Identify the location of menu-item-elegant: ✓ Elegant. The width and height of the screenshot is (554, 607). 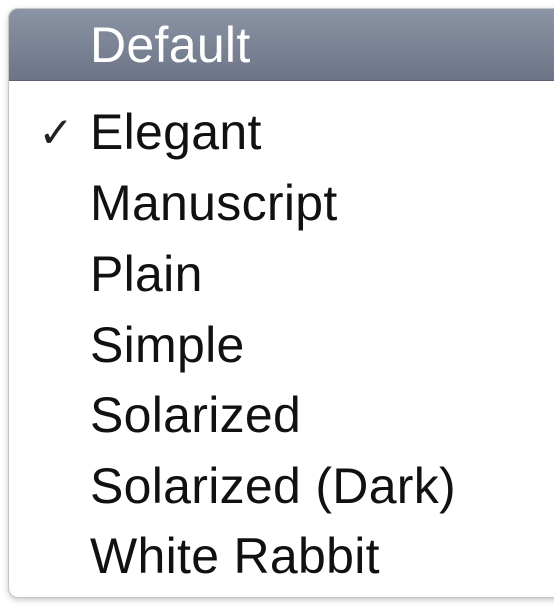
(281, 132).